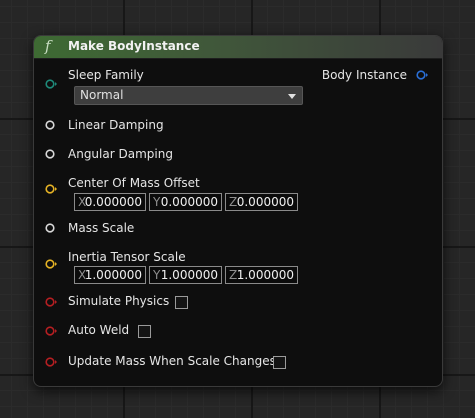  I want to click on inertia-tensor-x-field: X 1.000000, so click(110, 275).